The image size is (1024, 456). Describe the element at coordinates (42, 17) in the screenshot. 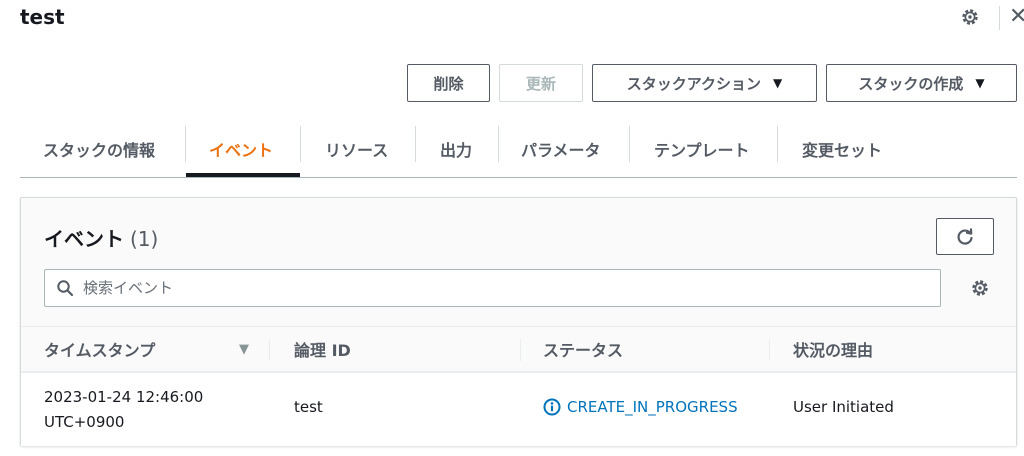

I see `page-title: test` at that location.